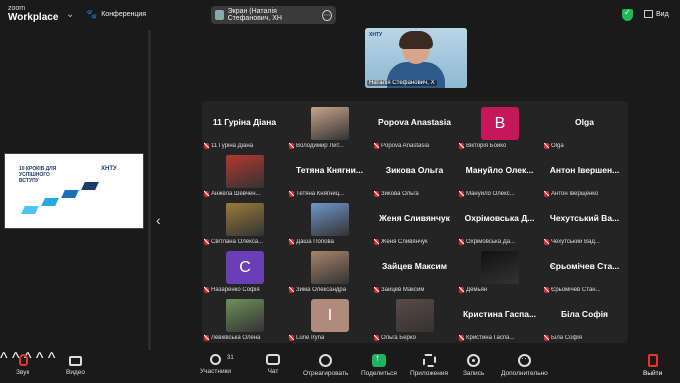 This screenshot has width=680, height=383. Describe the element at coordinates (24, 360) in the screenshot. I see `microphone-muted-icon` at that location.